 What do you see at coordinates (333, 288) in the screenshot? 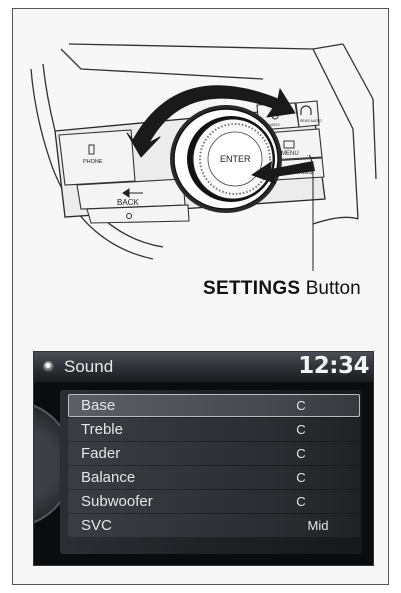
I see `callout-rest: Button` at bounding box center [333, 288].